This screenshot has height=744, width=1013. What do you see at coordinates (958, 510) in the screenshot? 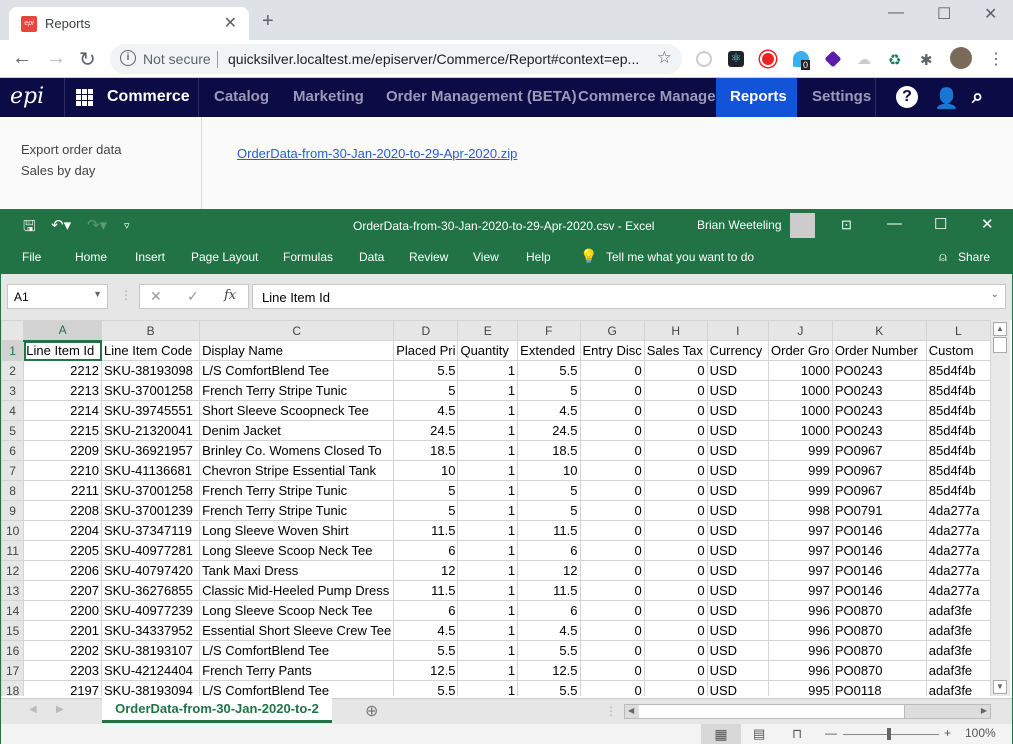
I see `cell: 4da277a` at bounding box center [958, 510].